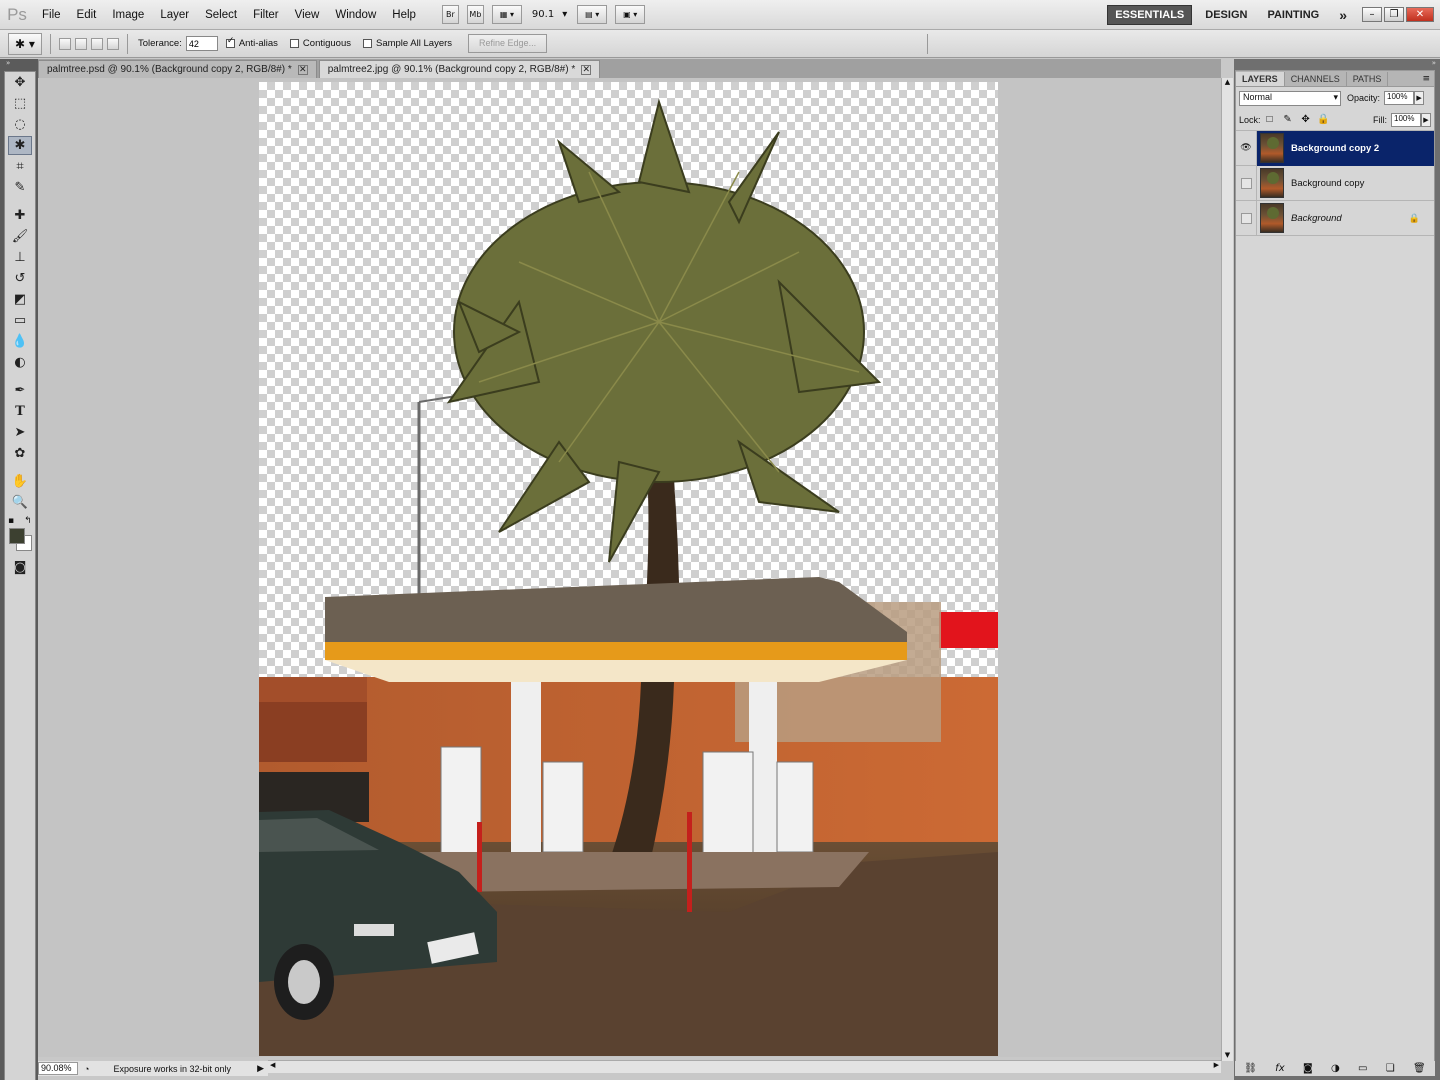 The width and height of the screenshot is (1440, 1080). I want to click on intersect-selection-button, so click(113, 43).